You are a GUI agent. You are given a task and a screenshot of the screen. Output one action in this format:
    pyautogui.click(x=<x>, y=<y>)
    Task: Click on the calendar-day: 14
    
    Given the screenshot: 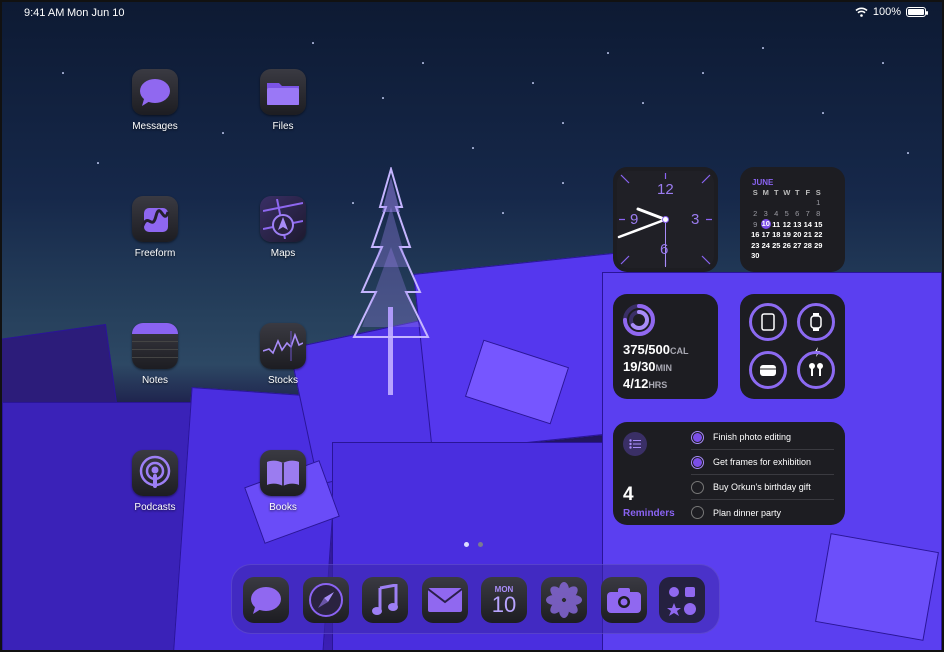 What is the action you would take?
    pyautogui.click(x=808, y=224)
    